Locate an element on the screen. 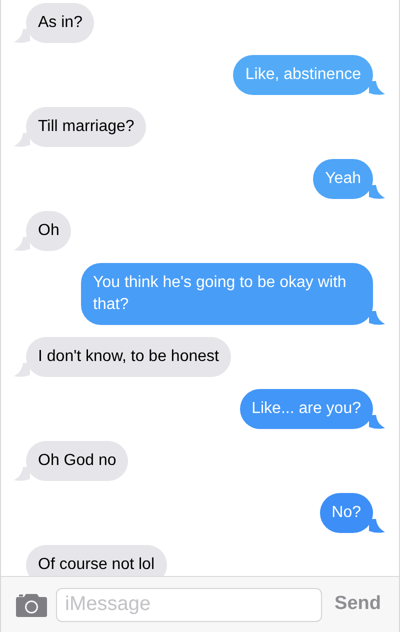 Image resolution: width=400 pixels, height=632 pixels. sent-message: You think he's going to be okay with that? is located at coordinates (227, 294).